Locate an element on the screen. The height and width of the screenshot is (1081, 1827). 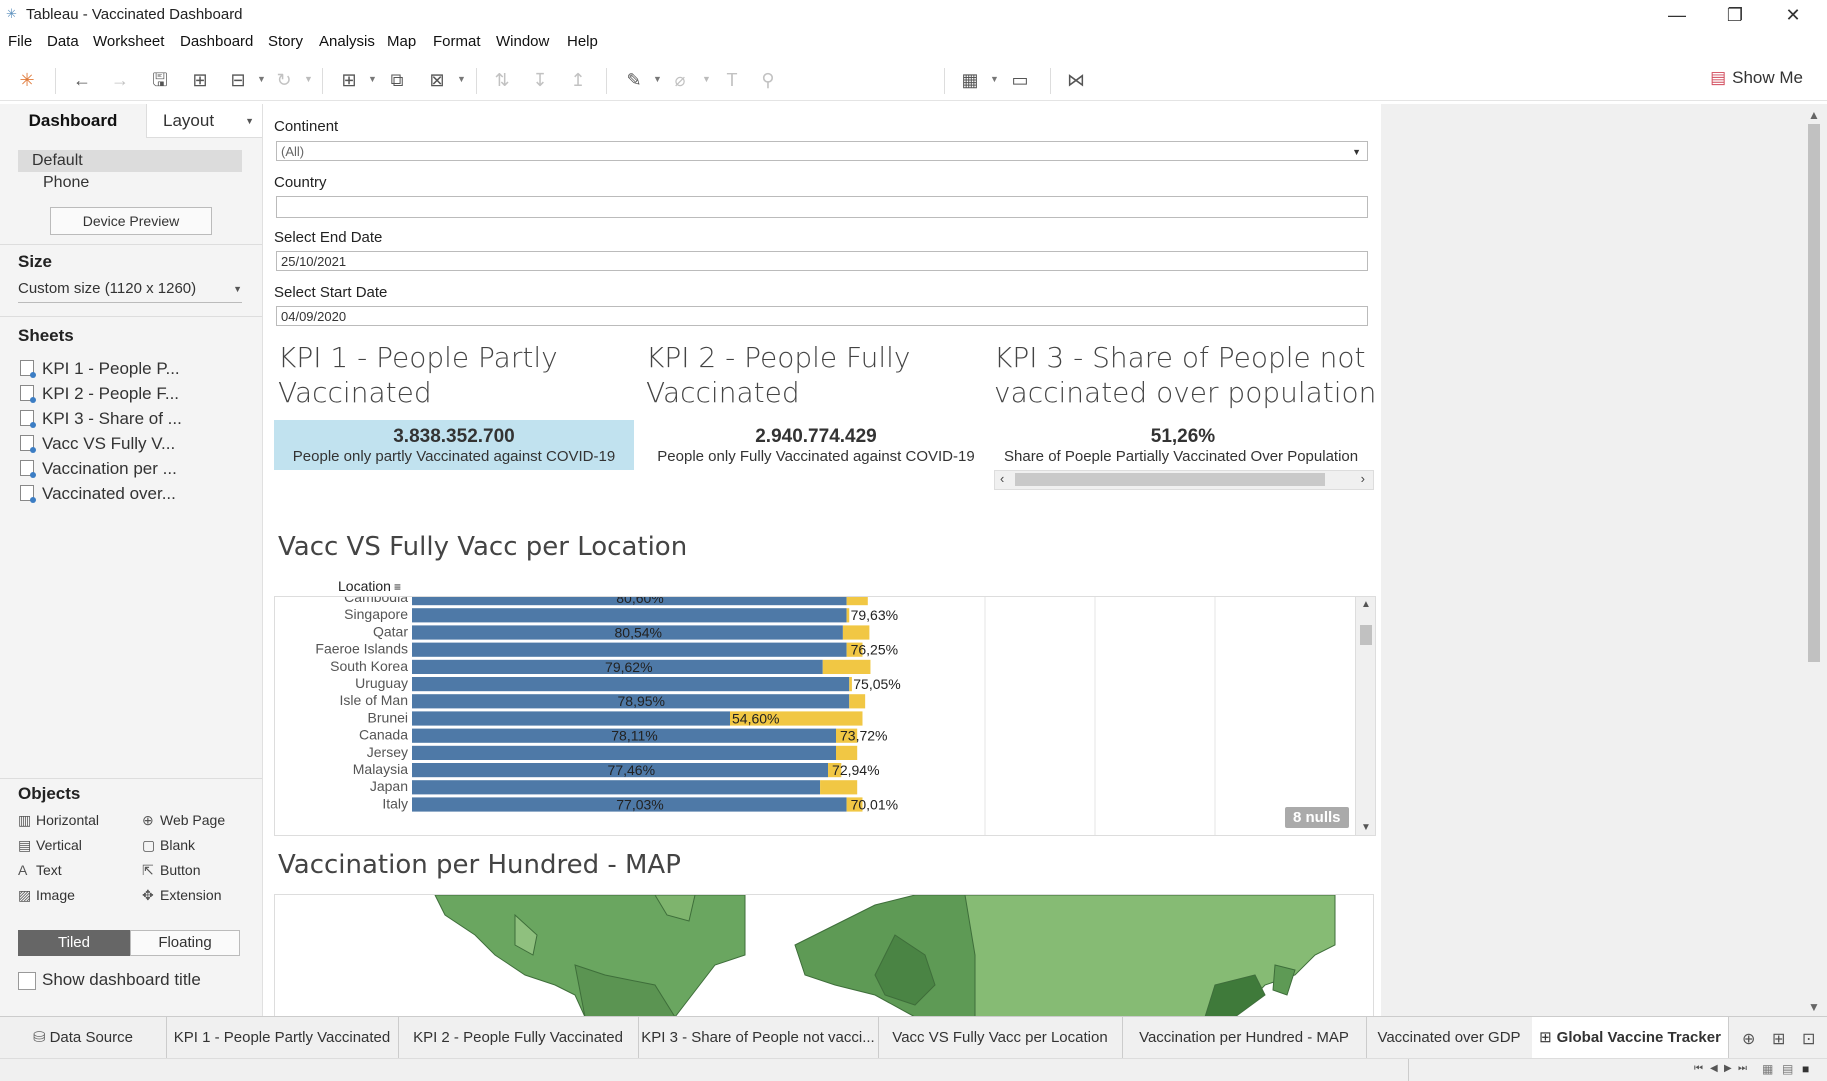
next-sheet-icon: ▶ is located at coordinates (1728, 1068).